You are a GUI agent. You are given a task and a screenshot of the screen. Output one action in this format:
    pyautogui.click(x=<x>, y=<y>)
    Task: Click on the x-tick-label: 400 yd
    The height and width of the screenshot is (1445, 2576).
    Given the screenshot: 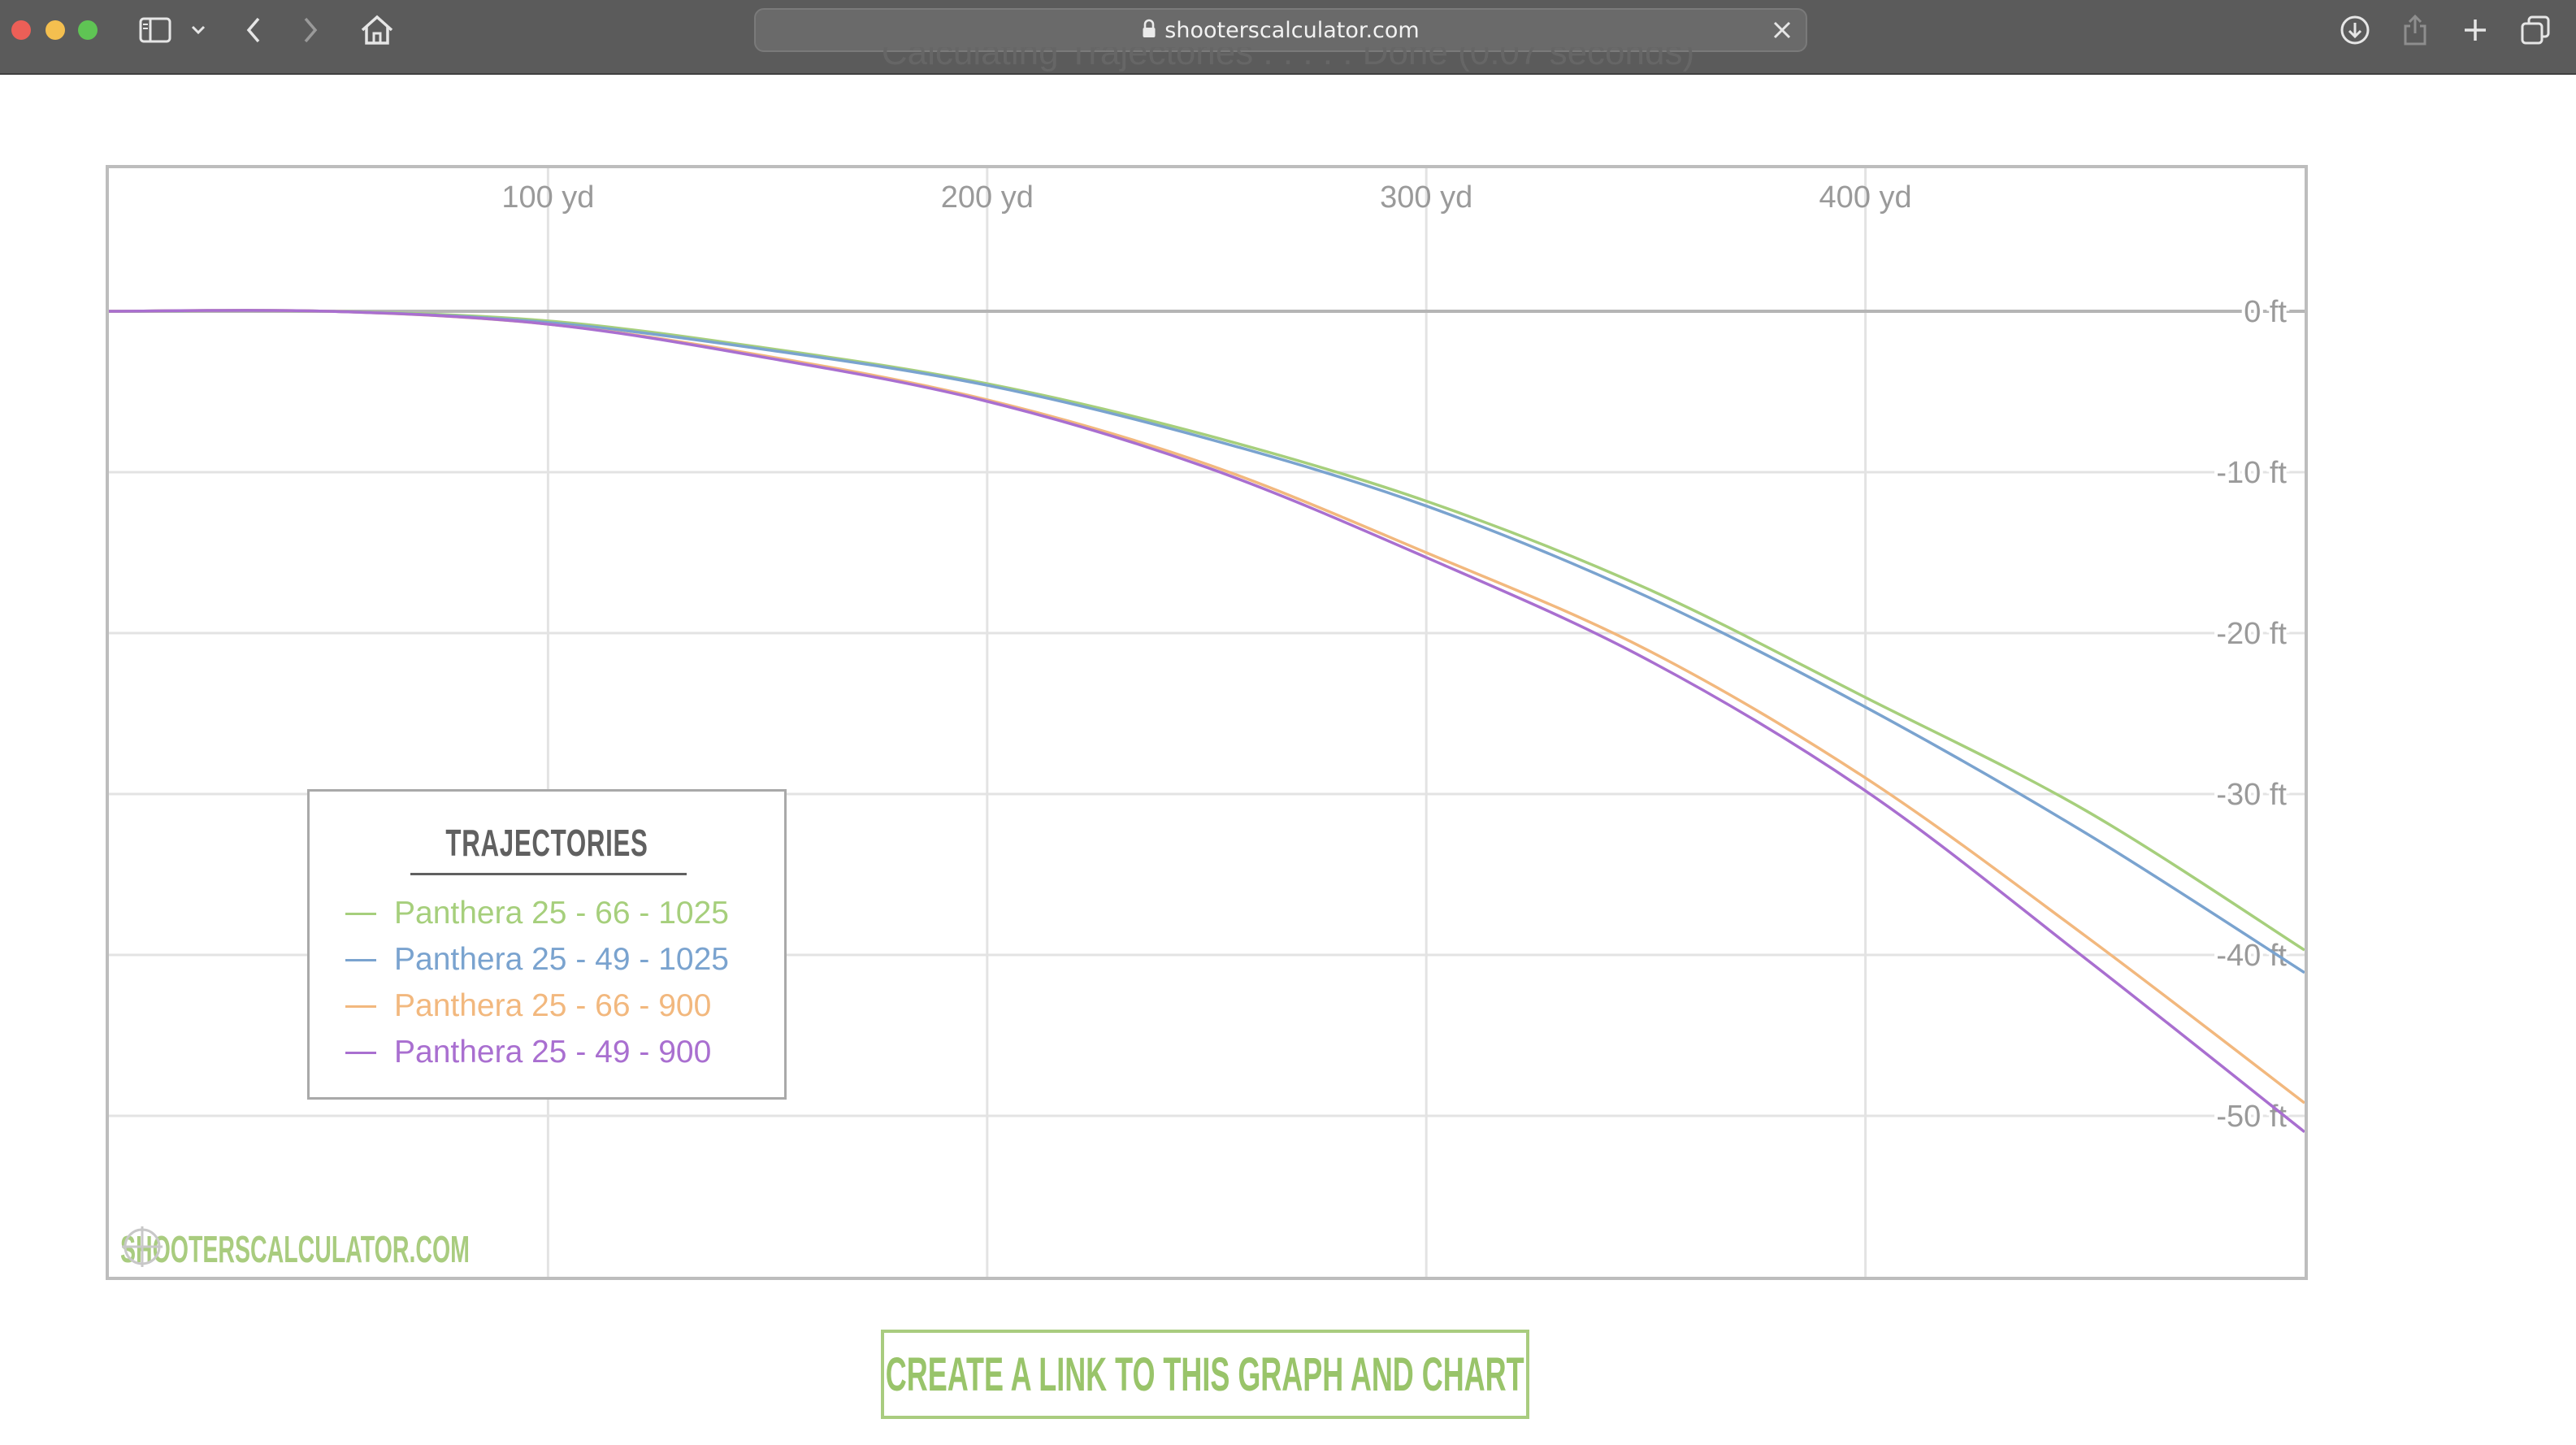 What is the action you would take?
    pyautogui.click(x=1866, y=197)
    